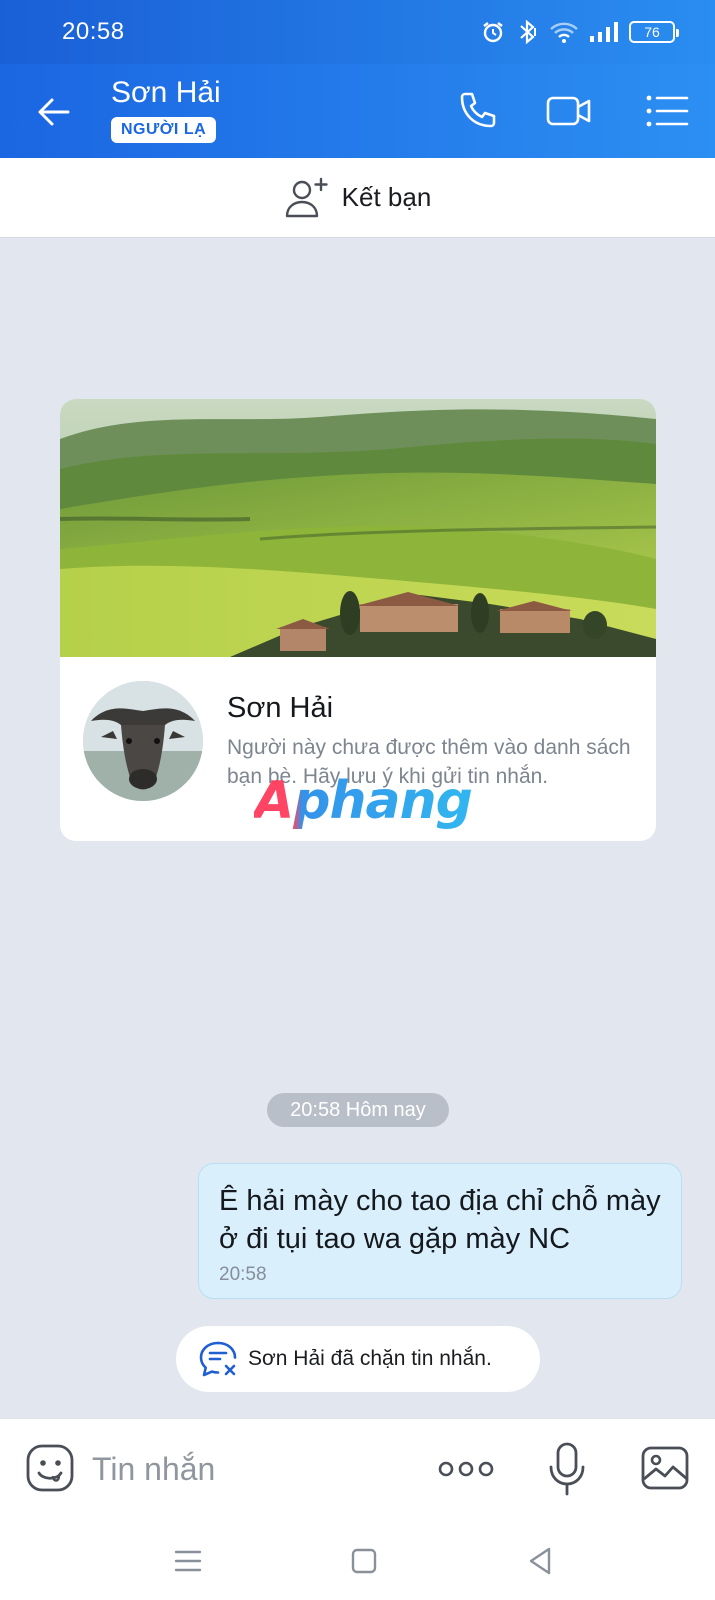  I want to click on watermark-logo: Aphang, so click(363, 801).